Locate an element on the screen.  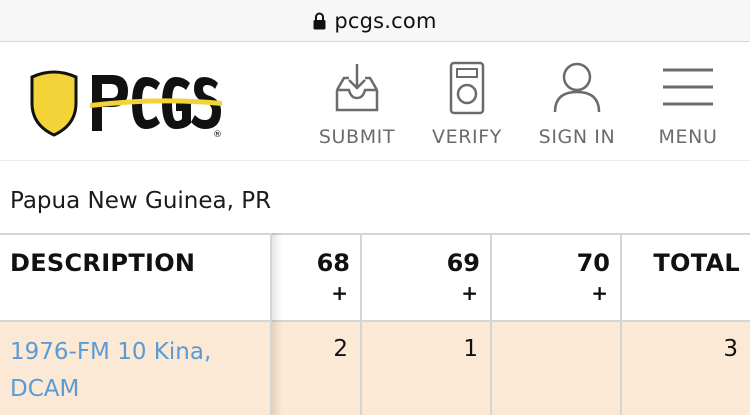
inbox-download-icon is located at coordinates (357, 88).